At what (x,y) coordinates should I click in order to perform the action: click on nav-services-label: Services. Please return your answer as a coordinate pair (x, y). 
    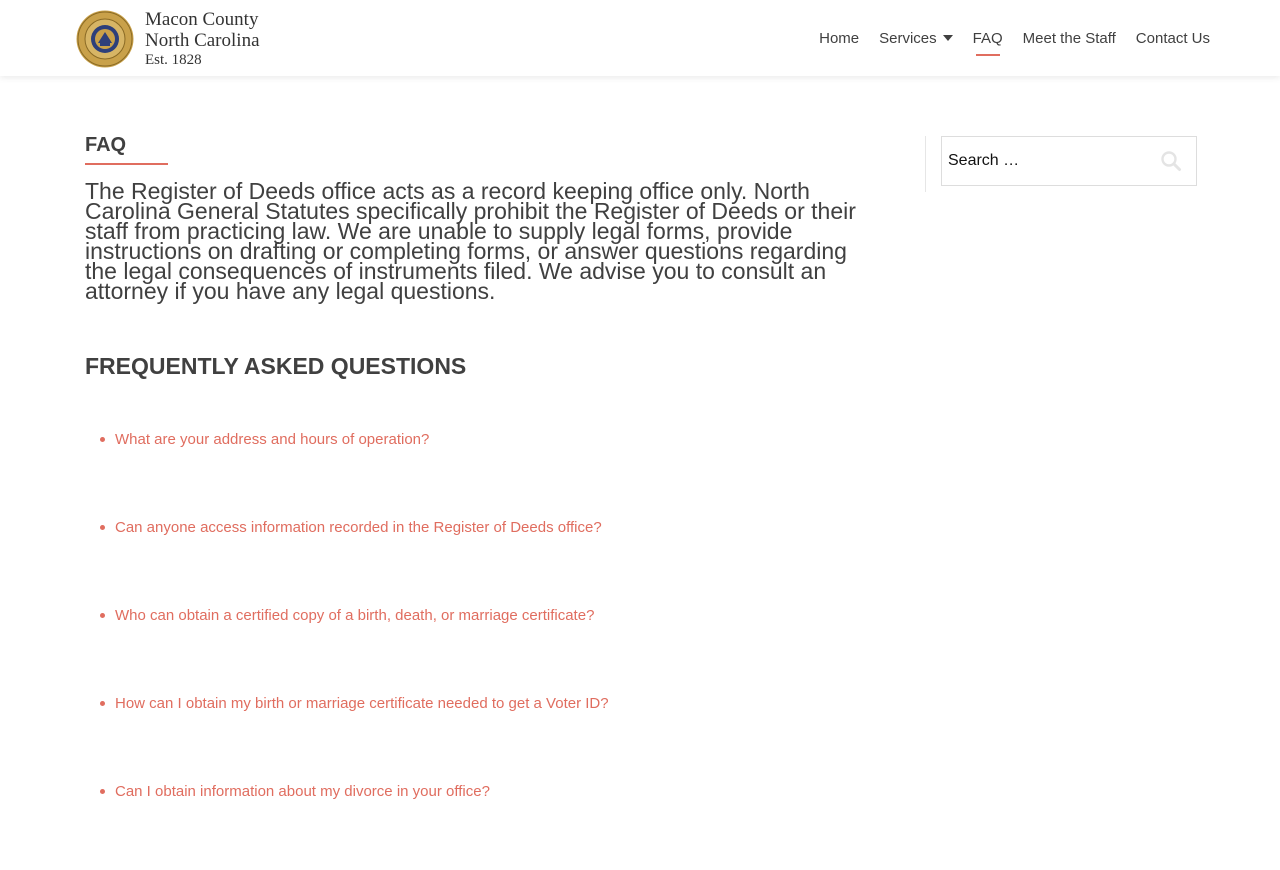
    Looking at the image, I should click on (908, 38).